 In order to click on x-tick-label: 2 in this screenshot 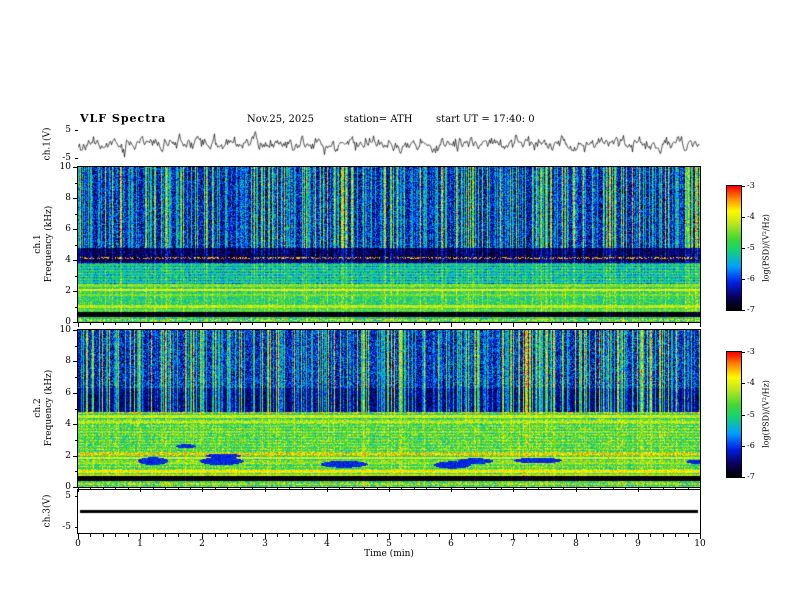, I will do `click(202, 544)`.